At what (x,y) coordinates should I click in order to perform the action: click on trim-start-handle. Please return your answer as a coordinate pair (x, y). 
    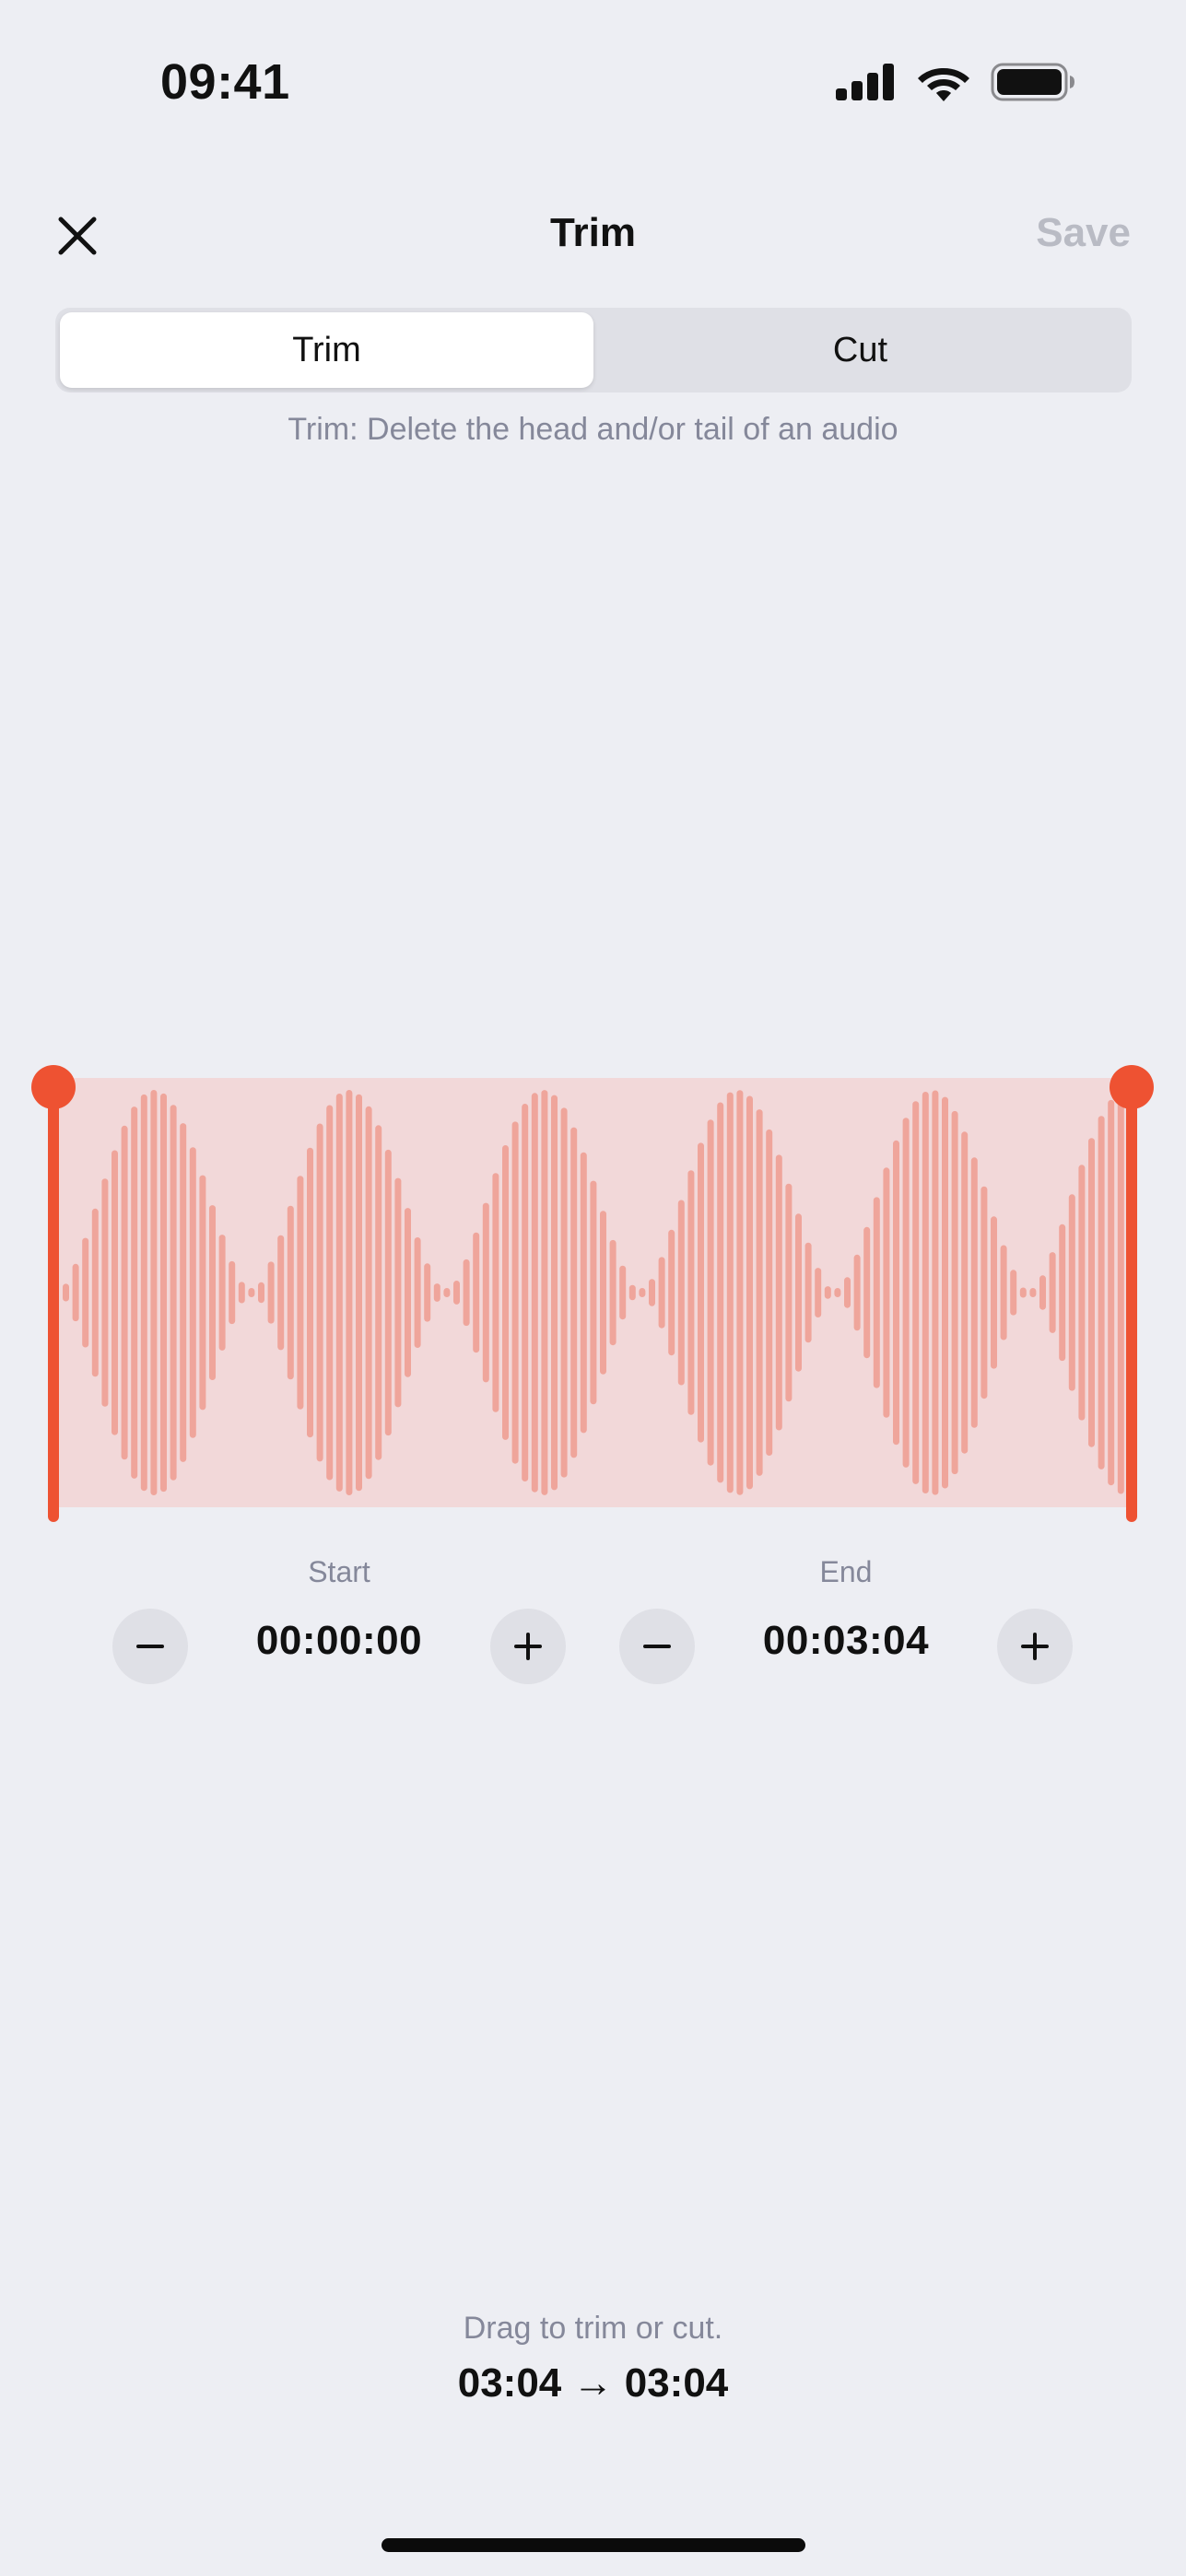
    Looking at the image, I should click on (53, 1293).